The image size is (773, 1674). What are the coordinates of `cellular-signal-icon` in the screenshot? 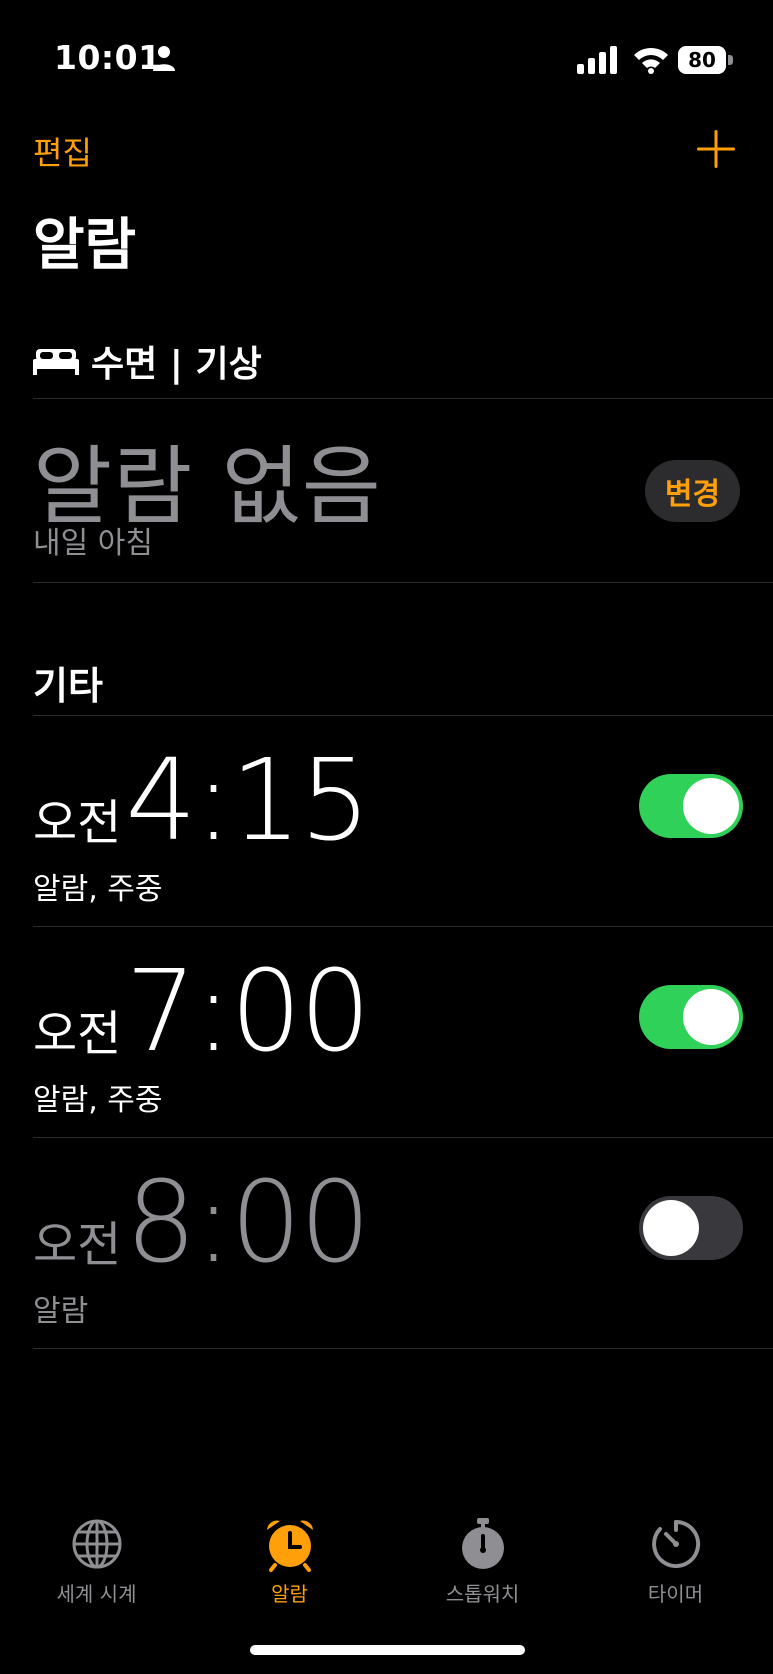 It's located at (597, 60).